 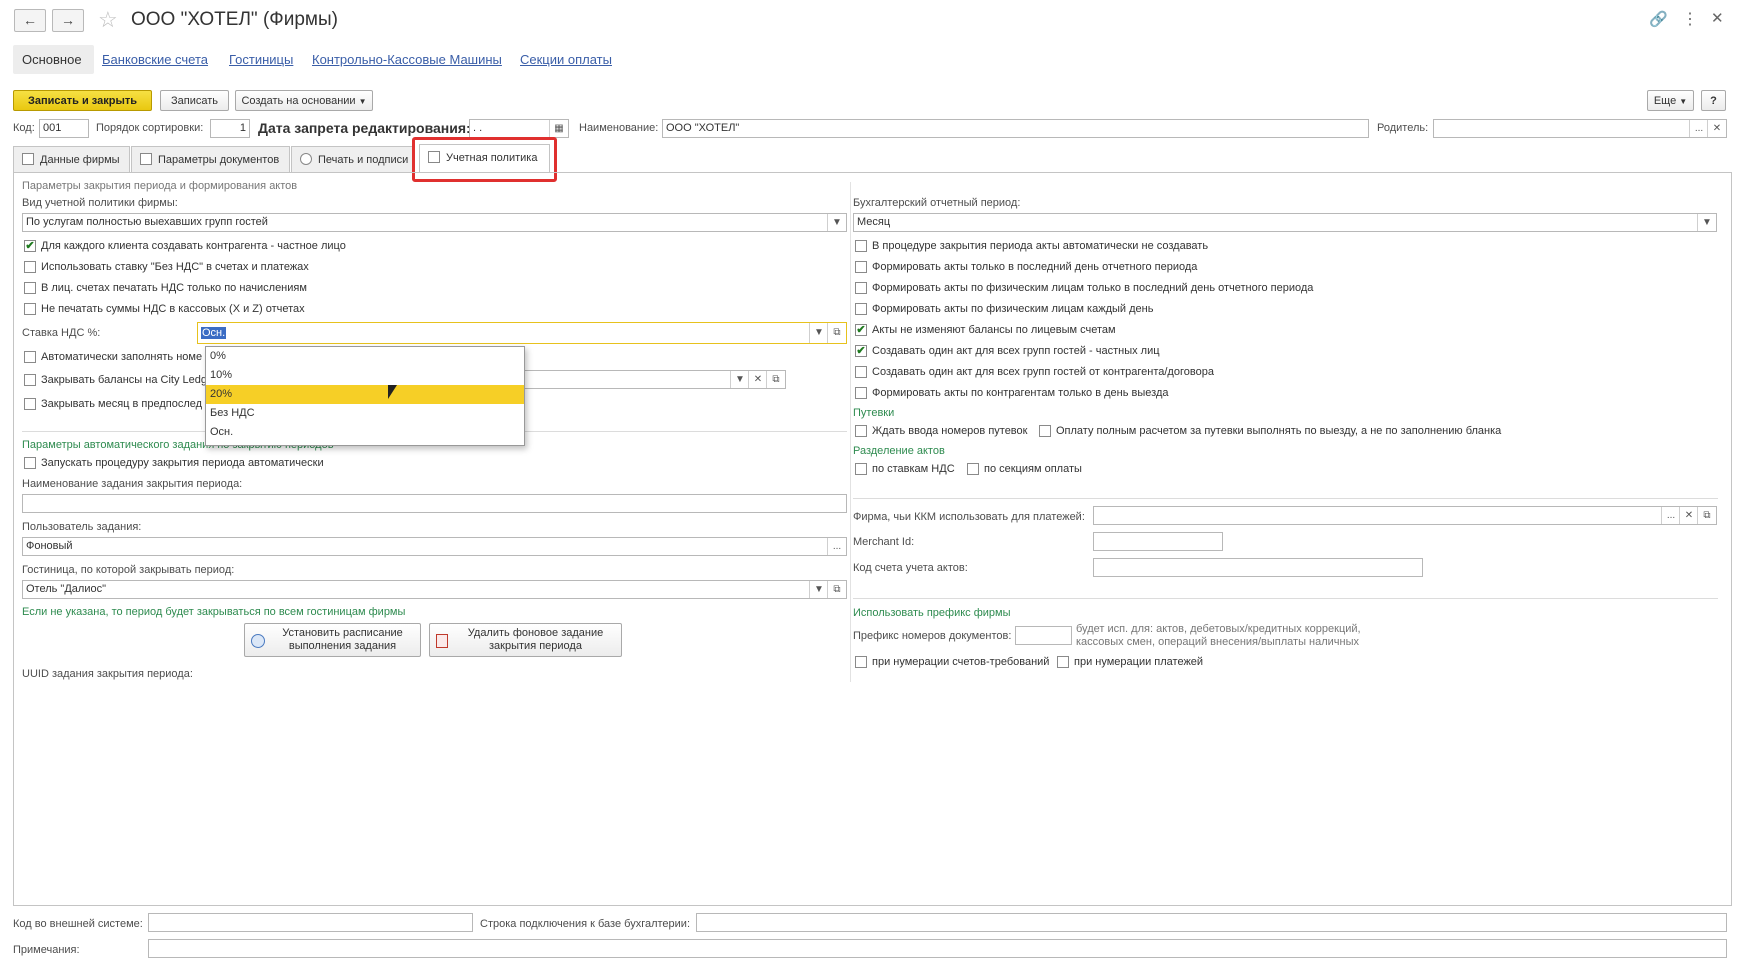 What do you see at coordinates (365, 413) in the screenshot?
I see `dropdown-option: Без НДС` at bounding box center [365, 413].